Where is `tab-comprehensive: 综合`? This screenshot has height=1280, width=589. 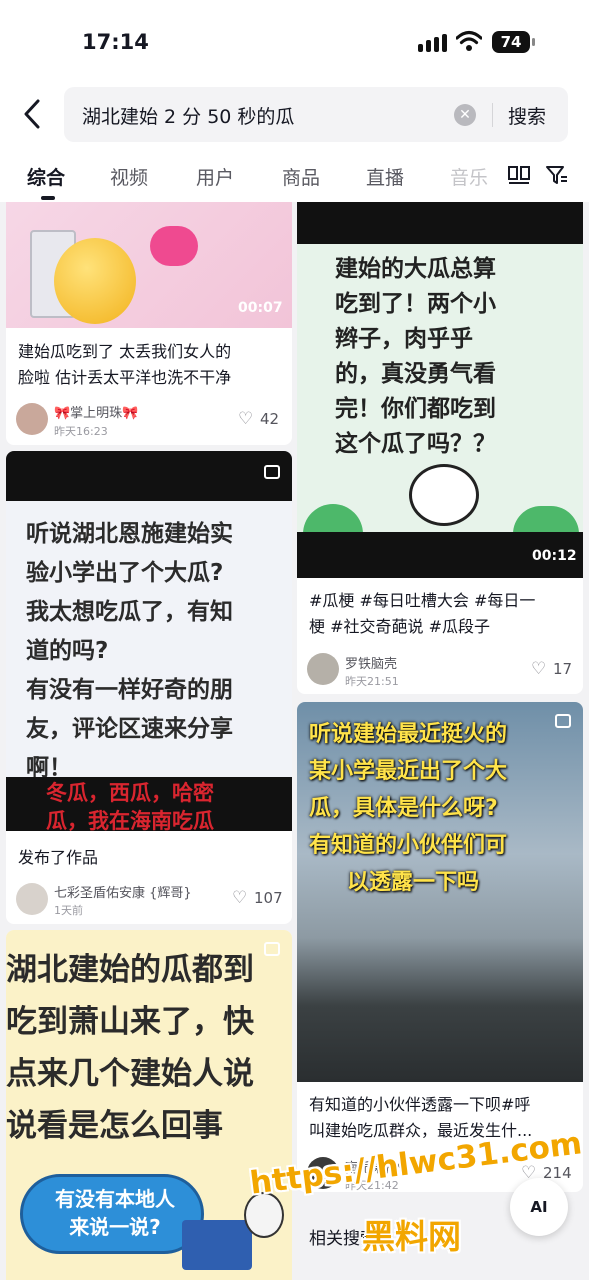 tab-comprehensive: 综合 is located at coordinates (46, 176).